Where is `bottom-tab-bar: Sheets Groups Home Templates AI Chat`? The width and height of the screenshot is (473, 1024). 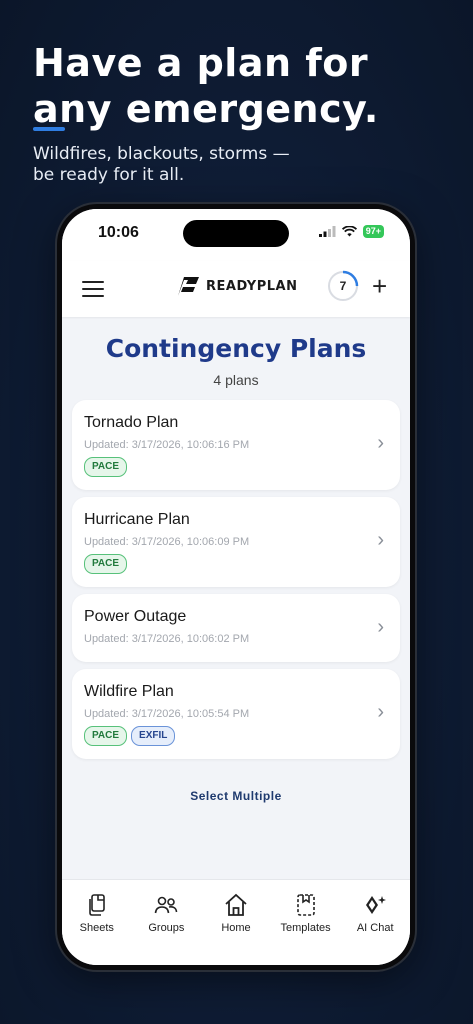
bottom-tab-bar: Sheets Groups Home Templates AI Chat is located at coordinates (236, 922).